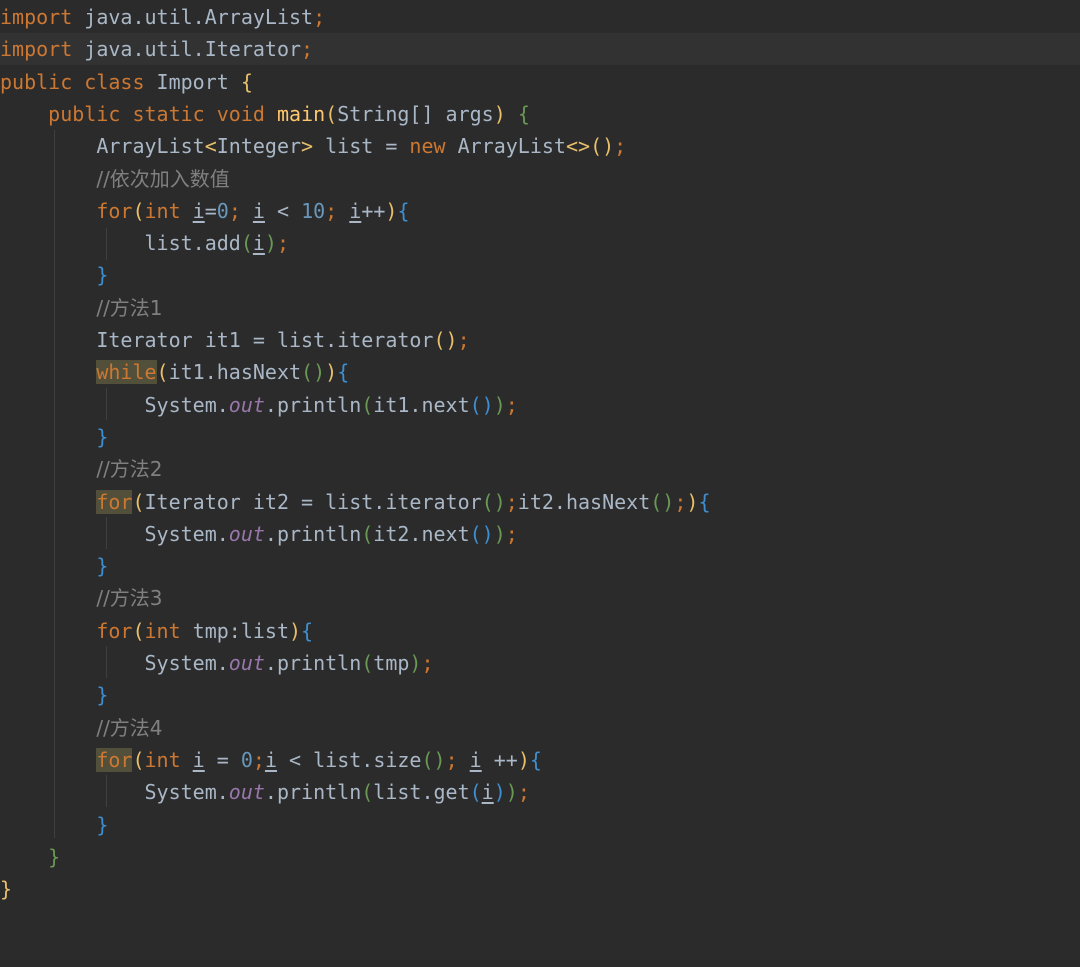 The height and width of the screenshot is (967, 1080). What do you see at coordinates (540, 663) in the screenshot?
I see `code-line: System.out.println(tmp);` at bounding box center [540, 663].